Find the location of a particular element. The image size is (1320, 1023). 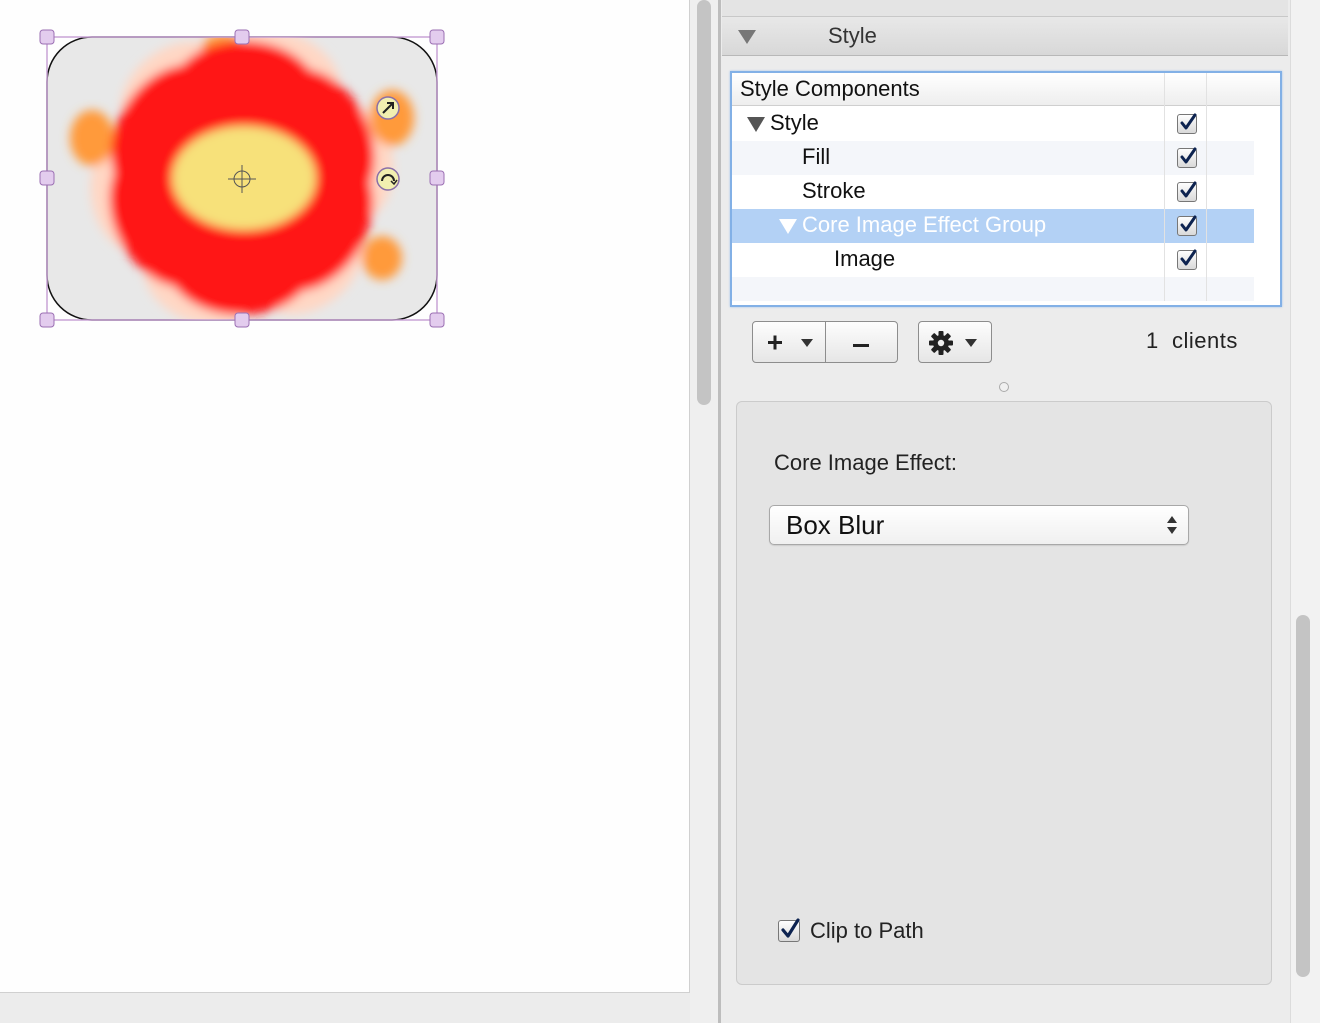

table-row-stroke: Stroke is located at coordinates (993, 192).